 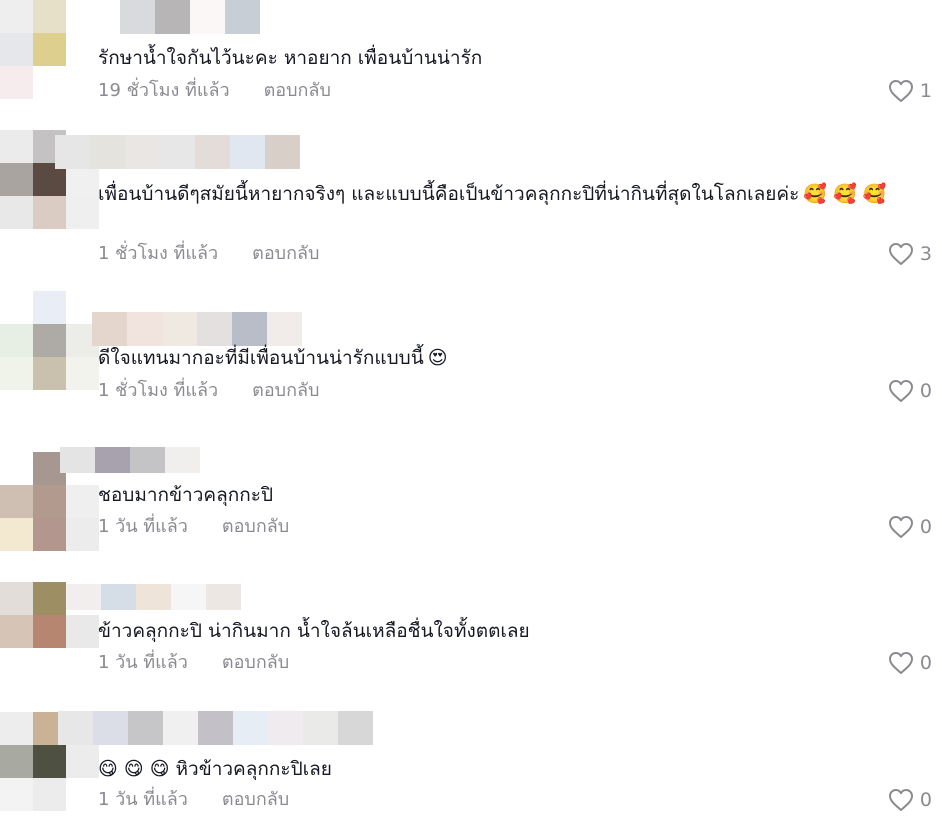 I want to click on like-button: 1, so click(x=910, y=91).